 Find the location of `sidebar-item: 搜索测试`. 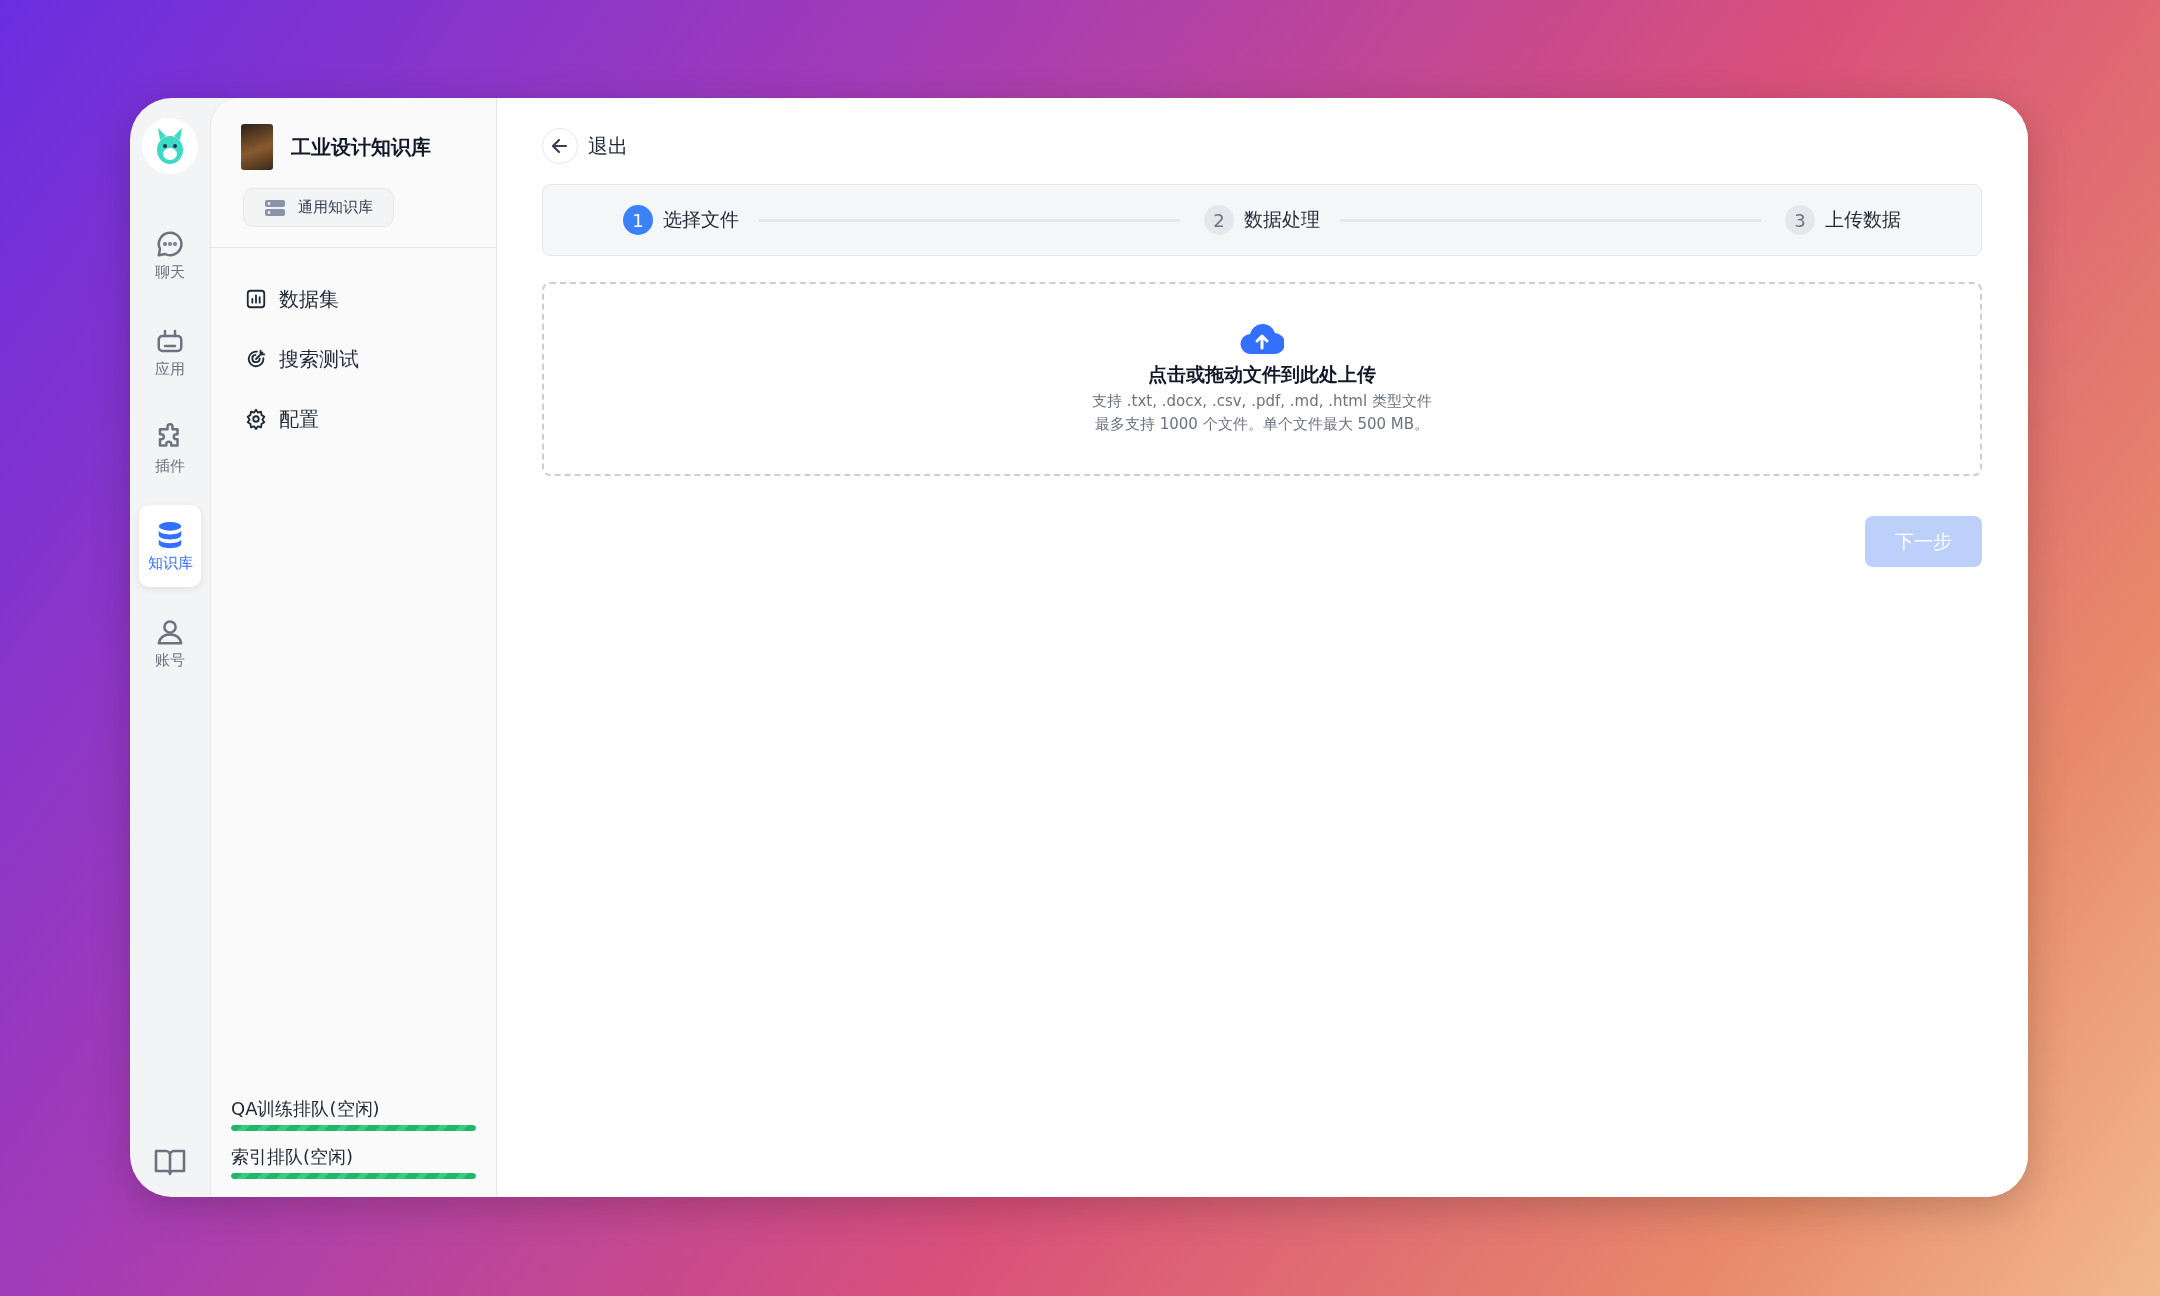

sidebar-item: 搜索测试 is located at coordinates (370, 359).